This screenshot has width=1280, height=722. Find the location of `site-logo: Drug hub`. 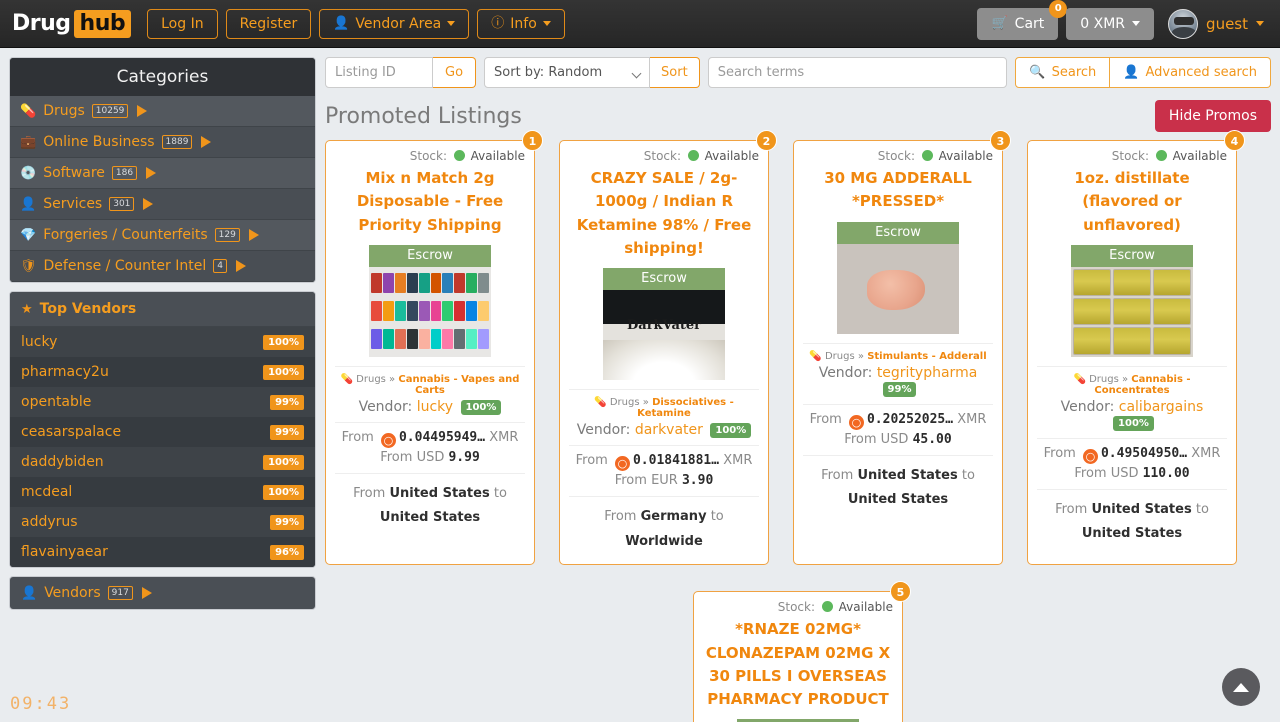

site-logo: Drug hub is located at coordinates (72, 23).